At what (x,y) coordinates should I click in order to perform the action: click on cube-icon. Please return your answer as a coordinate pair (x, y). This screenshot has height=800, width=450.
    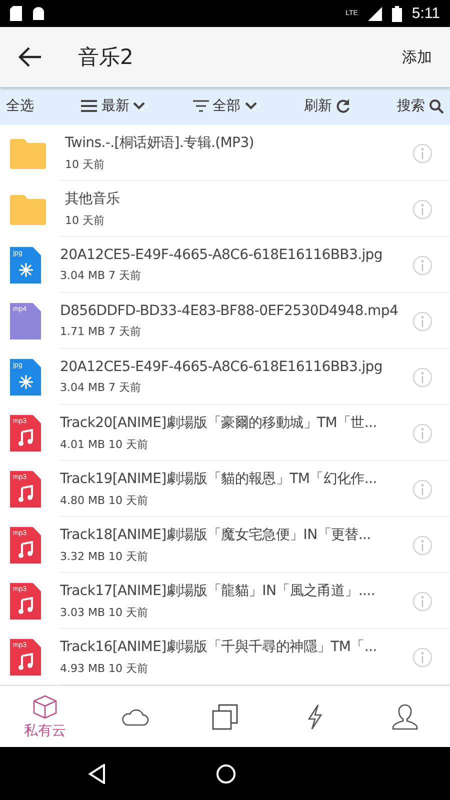
    Looking at the image, I should click on (45, 707).